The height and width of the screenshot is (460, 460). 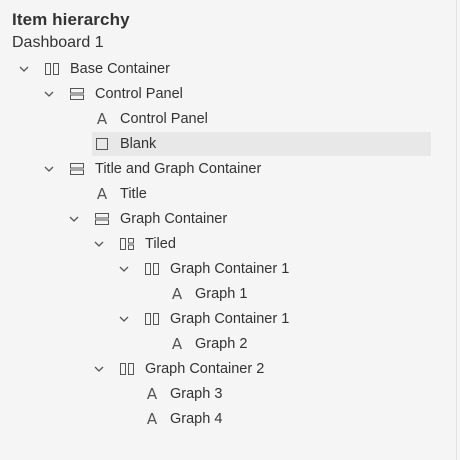 I want to click on tree-item-label: Graph Container 2, so click(x=205, y=369).